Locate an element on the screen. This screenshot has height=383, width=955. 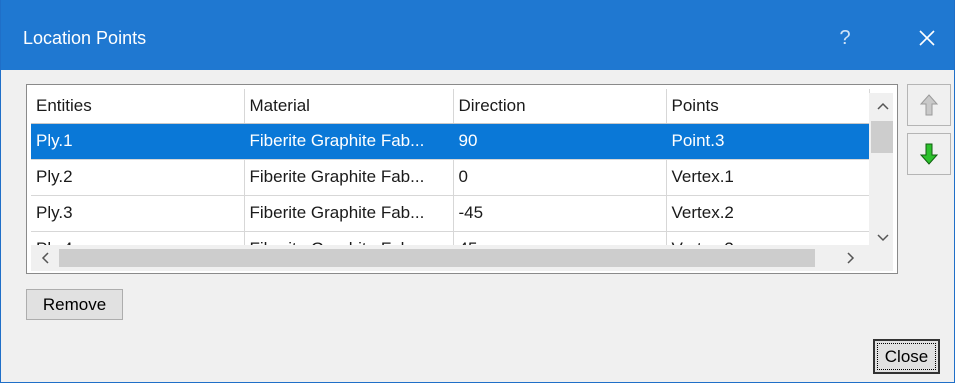
scroll-down-arrow is located at coordinates (881, 236).